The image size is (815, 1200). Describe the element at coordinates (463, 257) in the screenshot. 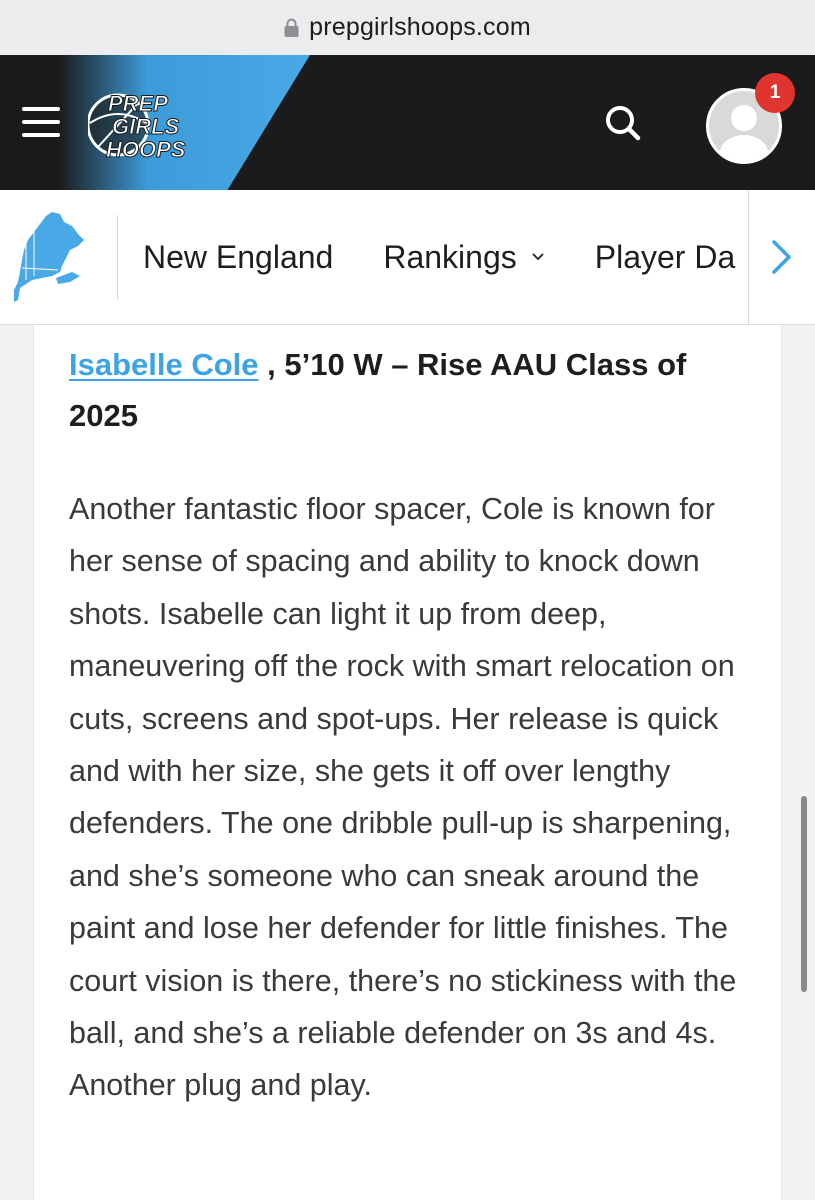

I see `nav-item-rankings: Rankings` at that location.